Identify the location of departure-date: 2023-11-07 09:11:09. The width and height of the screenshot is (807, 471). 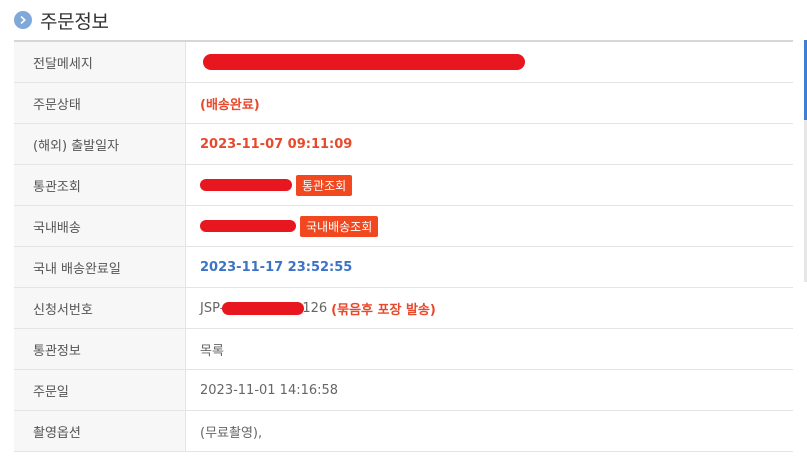
(276, 144).